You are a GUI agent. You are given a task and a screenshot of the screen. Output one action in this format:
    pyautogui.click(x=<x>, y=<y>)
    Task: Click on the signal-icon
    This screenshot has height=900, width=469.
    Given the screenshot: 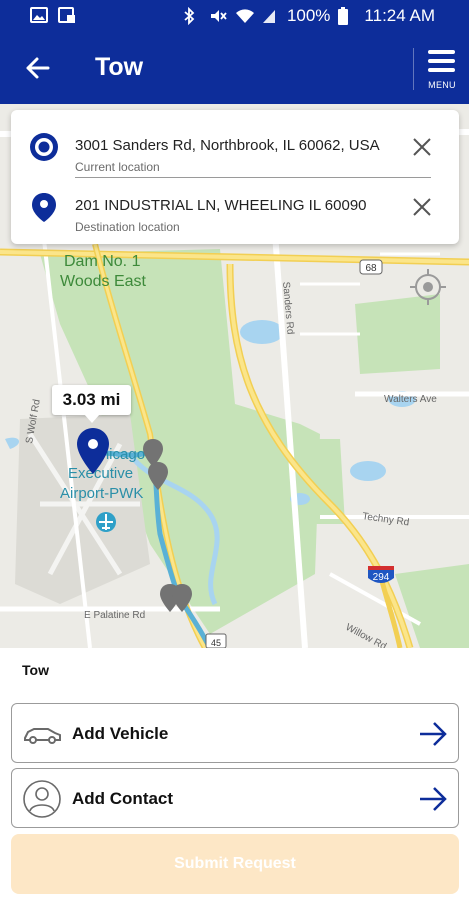 What is the action you would take?
    pyautogui.click(x=270, y=16)
    